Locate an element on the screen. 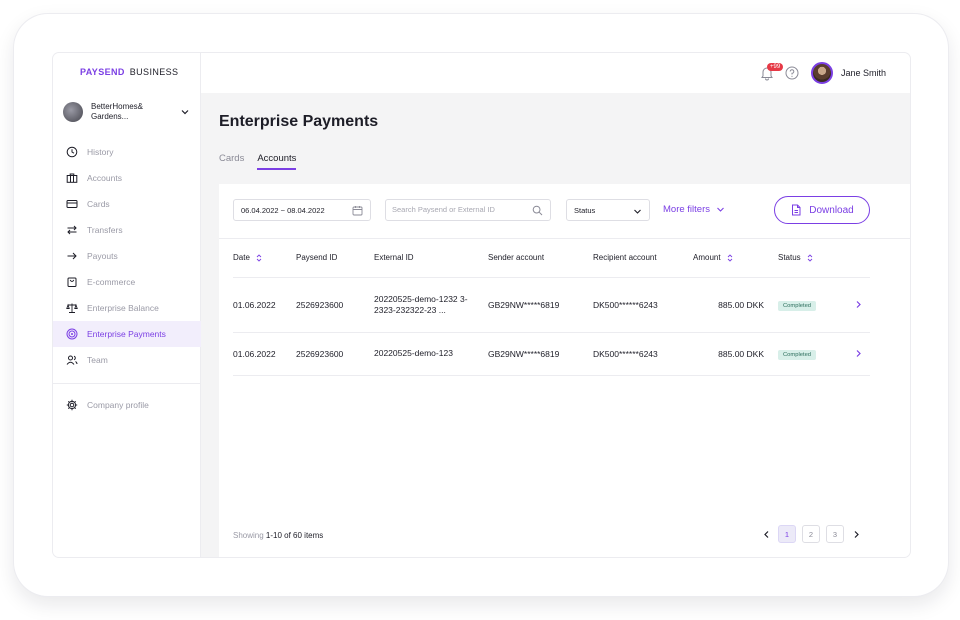 This screenshot has height=620, width=960. page-button-3: 3 is located at coordinates (835, 534).